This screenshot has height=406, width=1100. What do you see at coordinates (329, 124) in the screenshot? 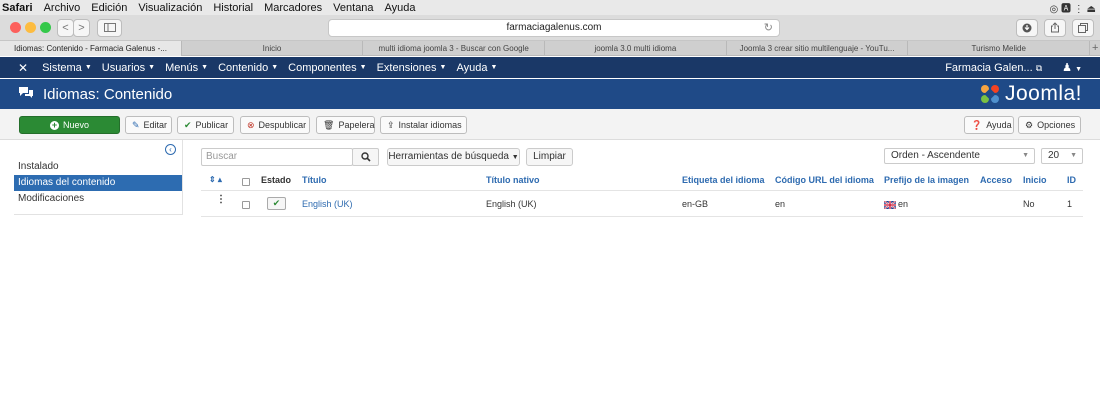
I see `trash-icon: 🗑` at bounding box center [329, 124].